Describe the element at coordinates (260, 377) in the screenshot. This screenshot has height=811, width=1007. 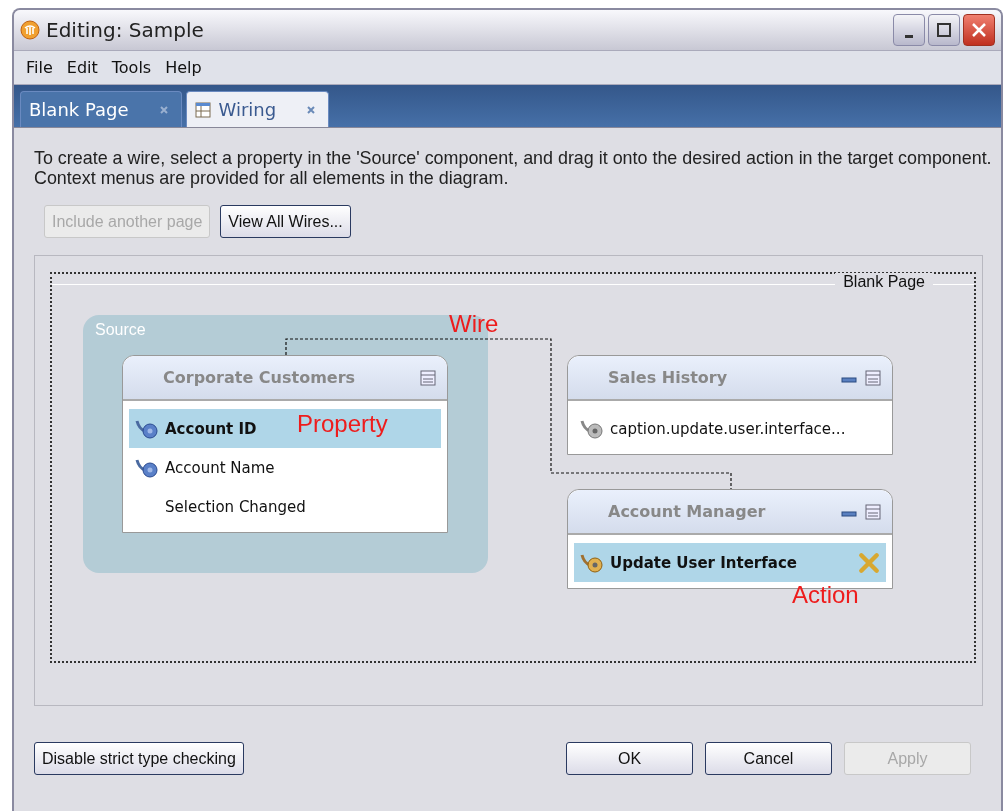
I see `component-title: Corporate Customers` at that location.